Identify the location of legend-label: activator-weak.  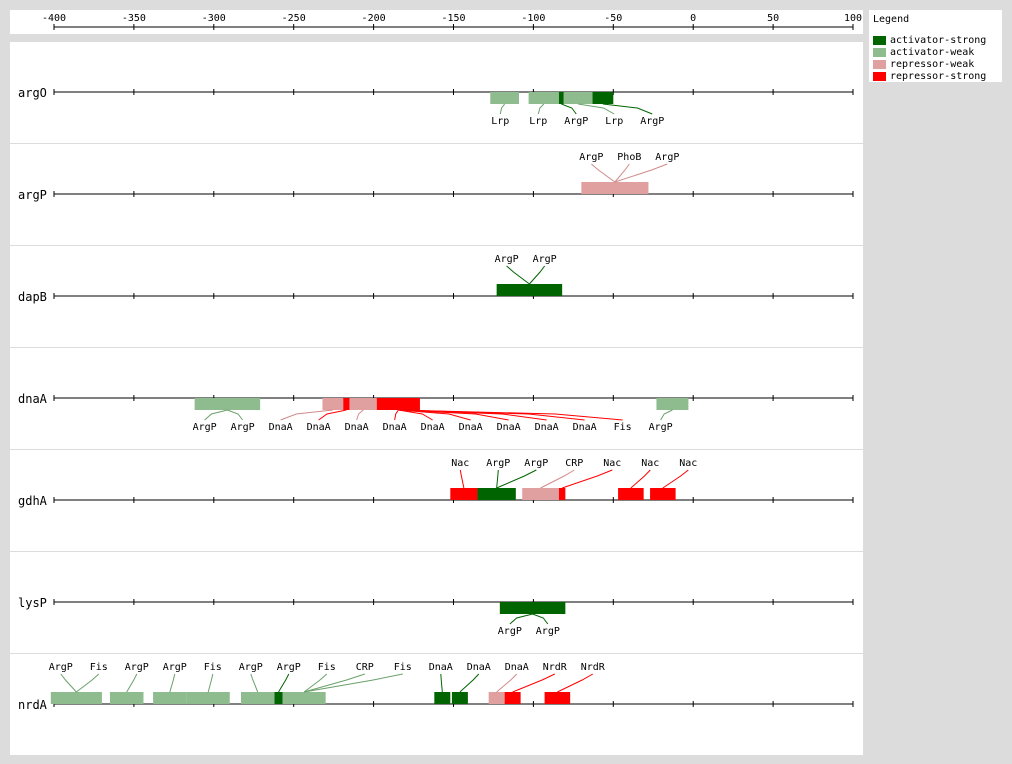
(932, 52).